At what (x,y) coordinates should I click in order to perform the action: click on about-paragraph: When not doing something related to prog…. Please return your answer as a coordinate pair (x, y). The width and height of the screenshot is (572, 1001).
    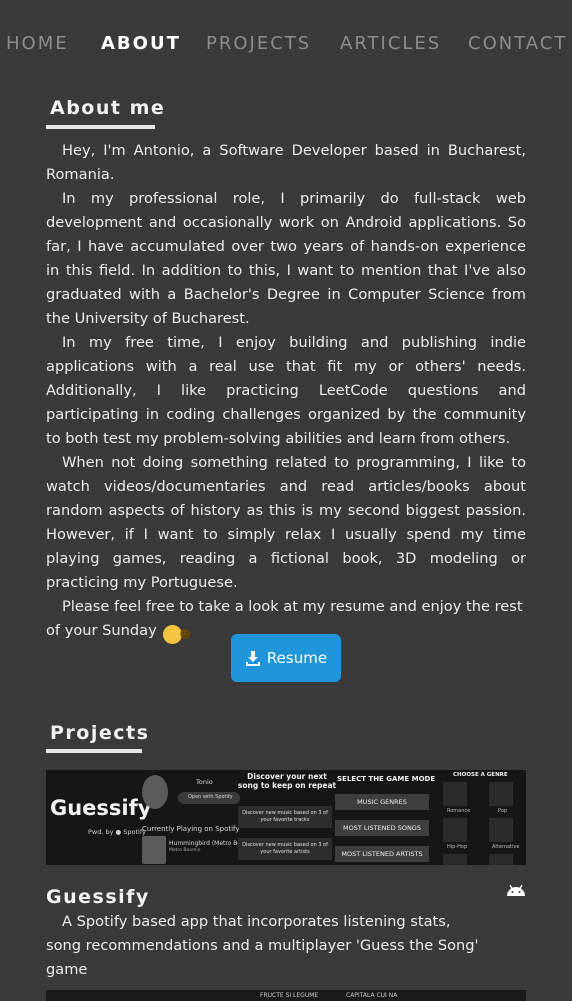
    Looking at the image, I should click on (286, 522).